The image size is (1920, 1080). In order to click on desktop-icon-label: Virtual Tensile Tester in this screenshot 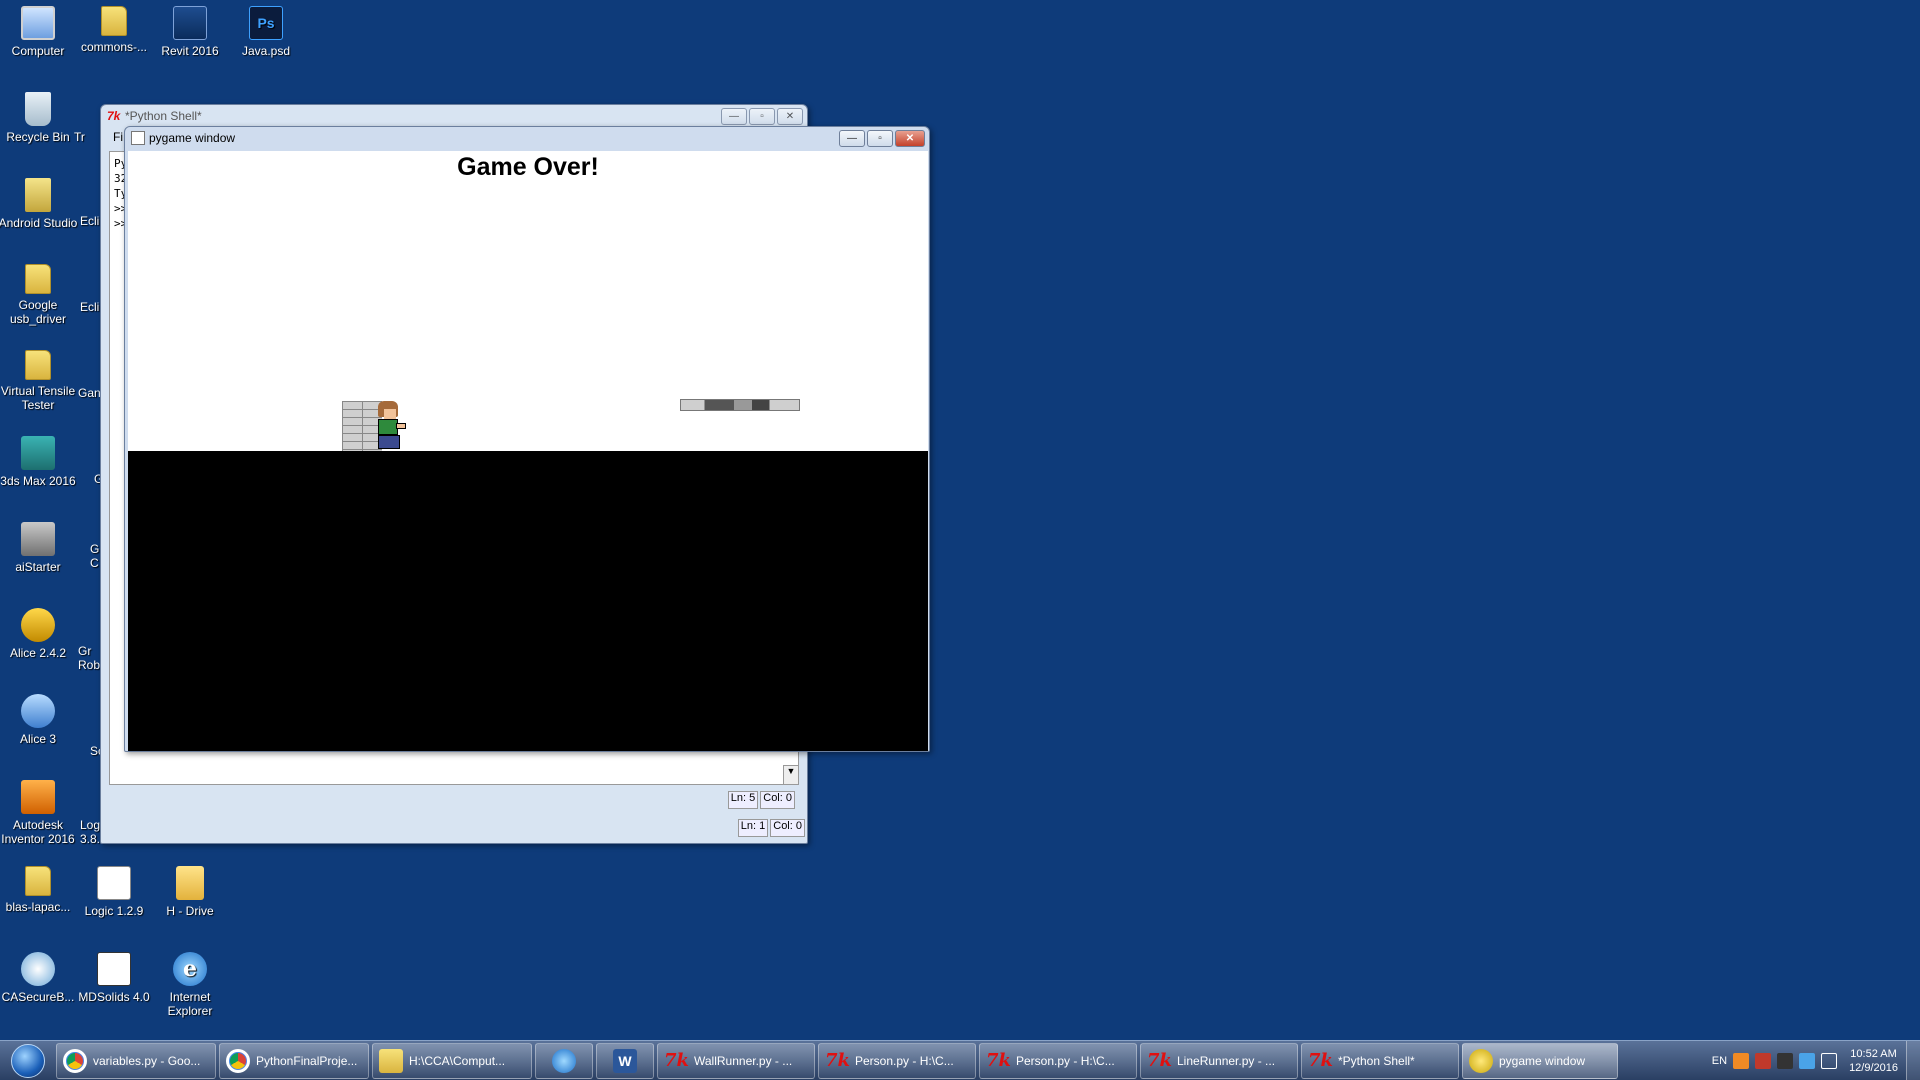, I will do `click(38, 398)`.